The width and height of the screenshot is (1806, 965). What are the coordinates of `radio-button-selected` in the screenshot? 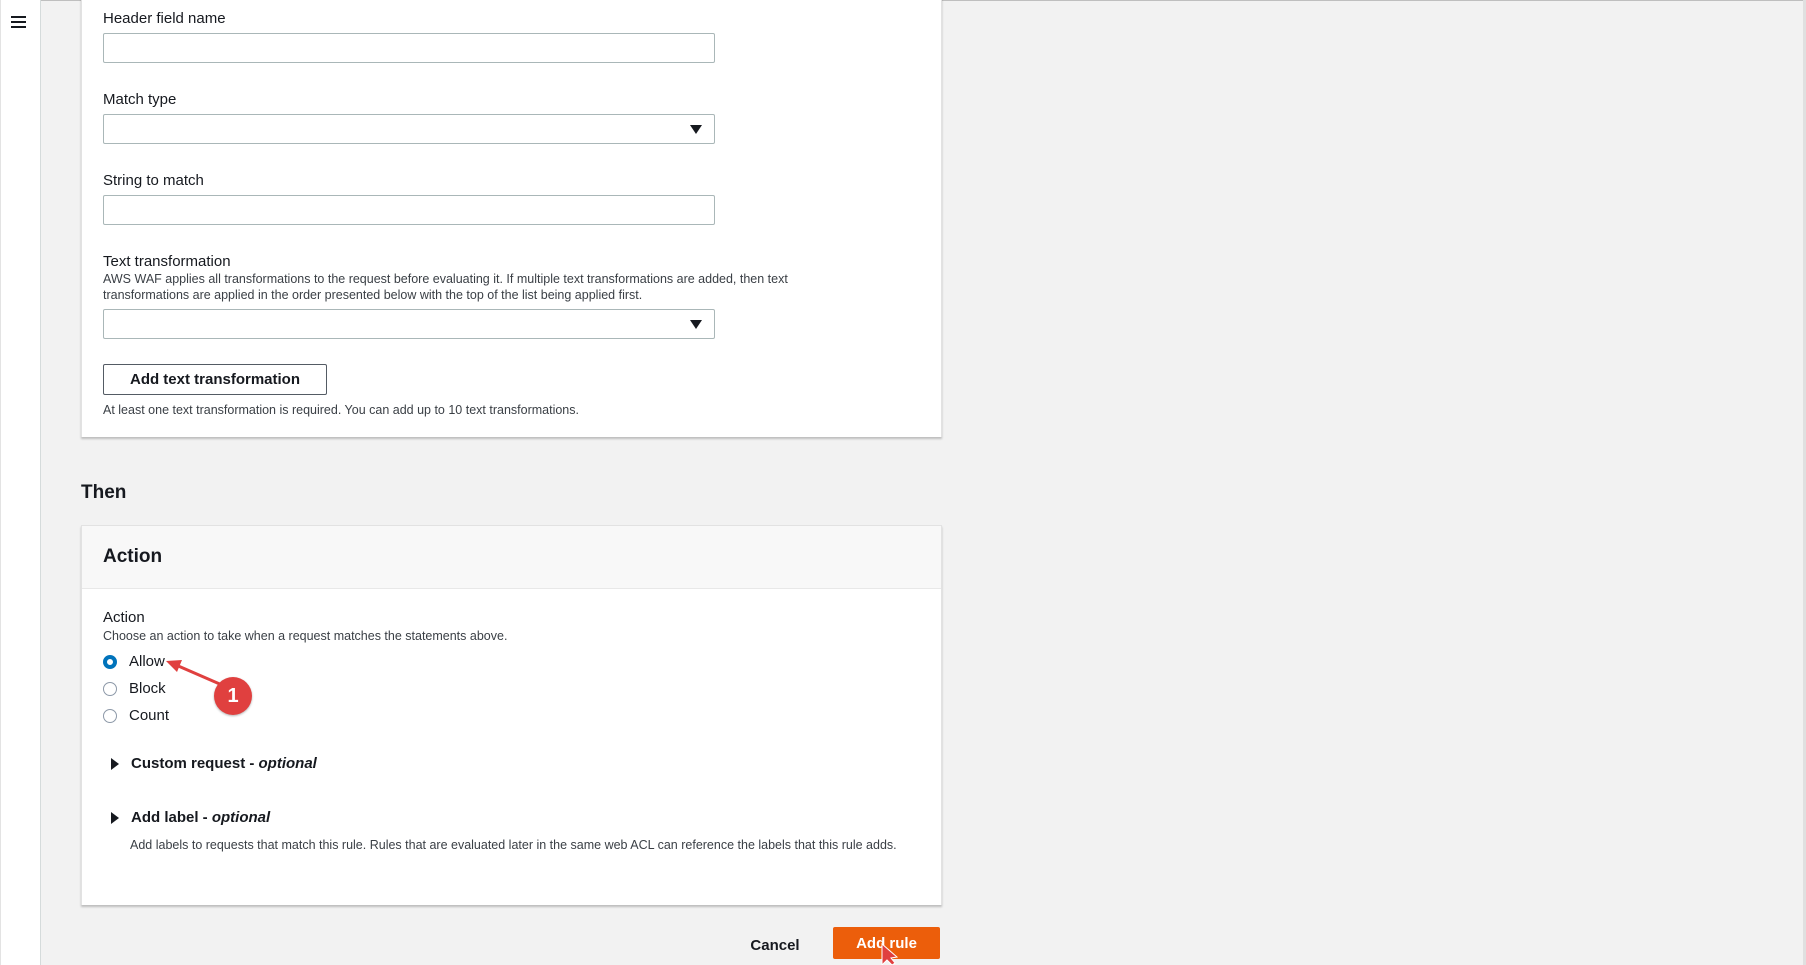 It's located at (110, 661).